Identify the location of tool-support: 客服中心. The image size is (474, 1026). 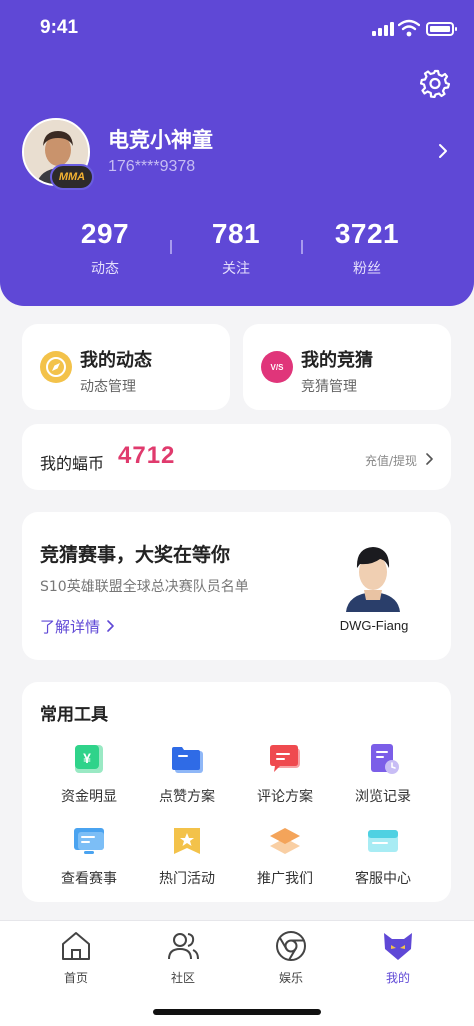
(383, 856).